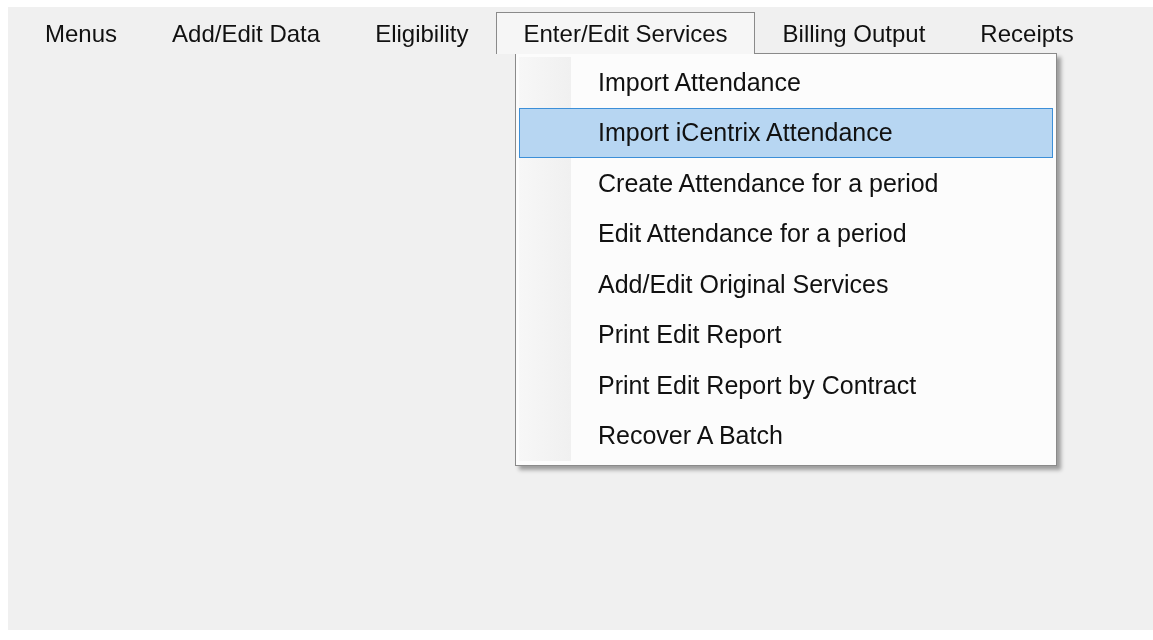  Describe the element at coordinates (786, 435) in the screenshot. I see `menu-item: Recover A Batch` at that location.